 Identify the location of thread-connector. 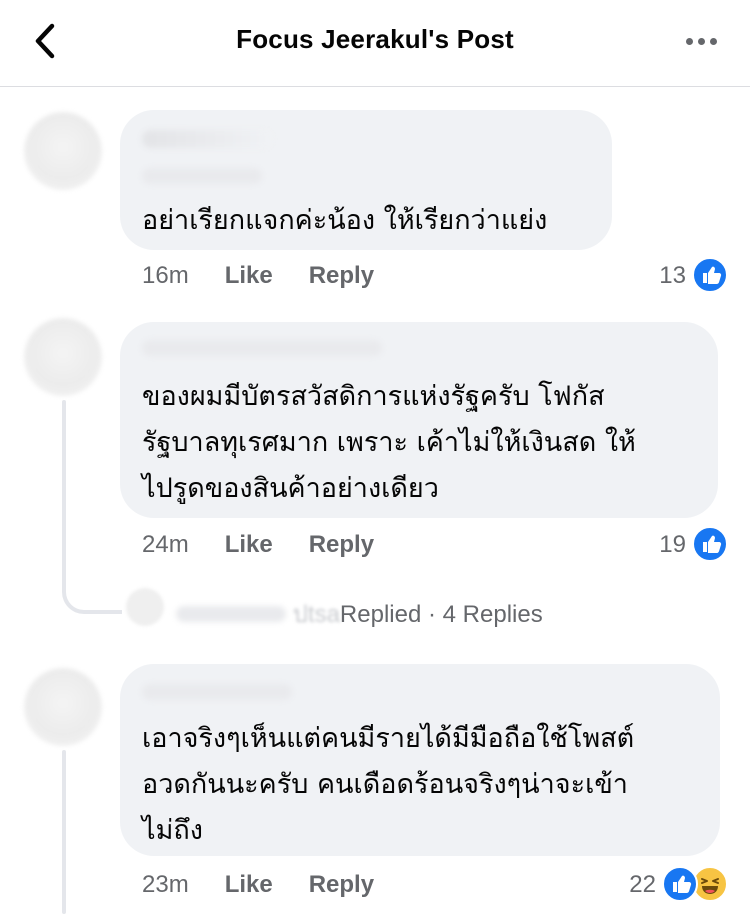
(92, 587).